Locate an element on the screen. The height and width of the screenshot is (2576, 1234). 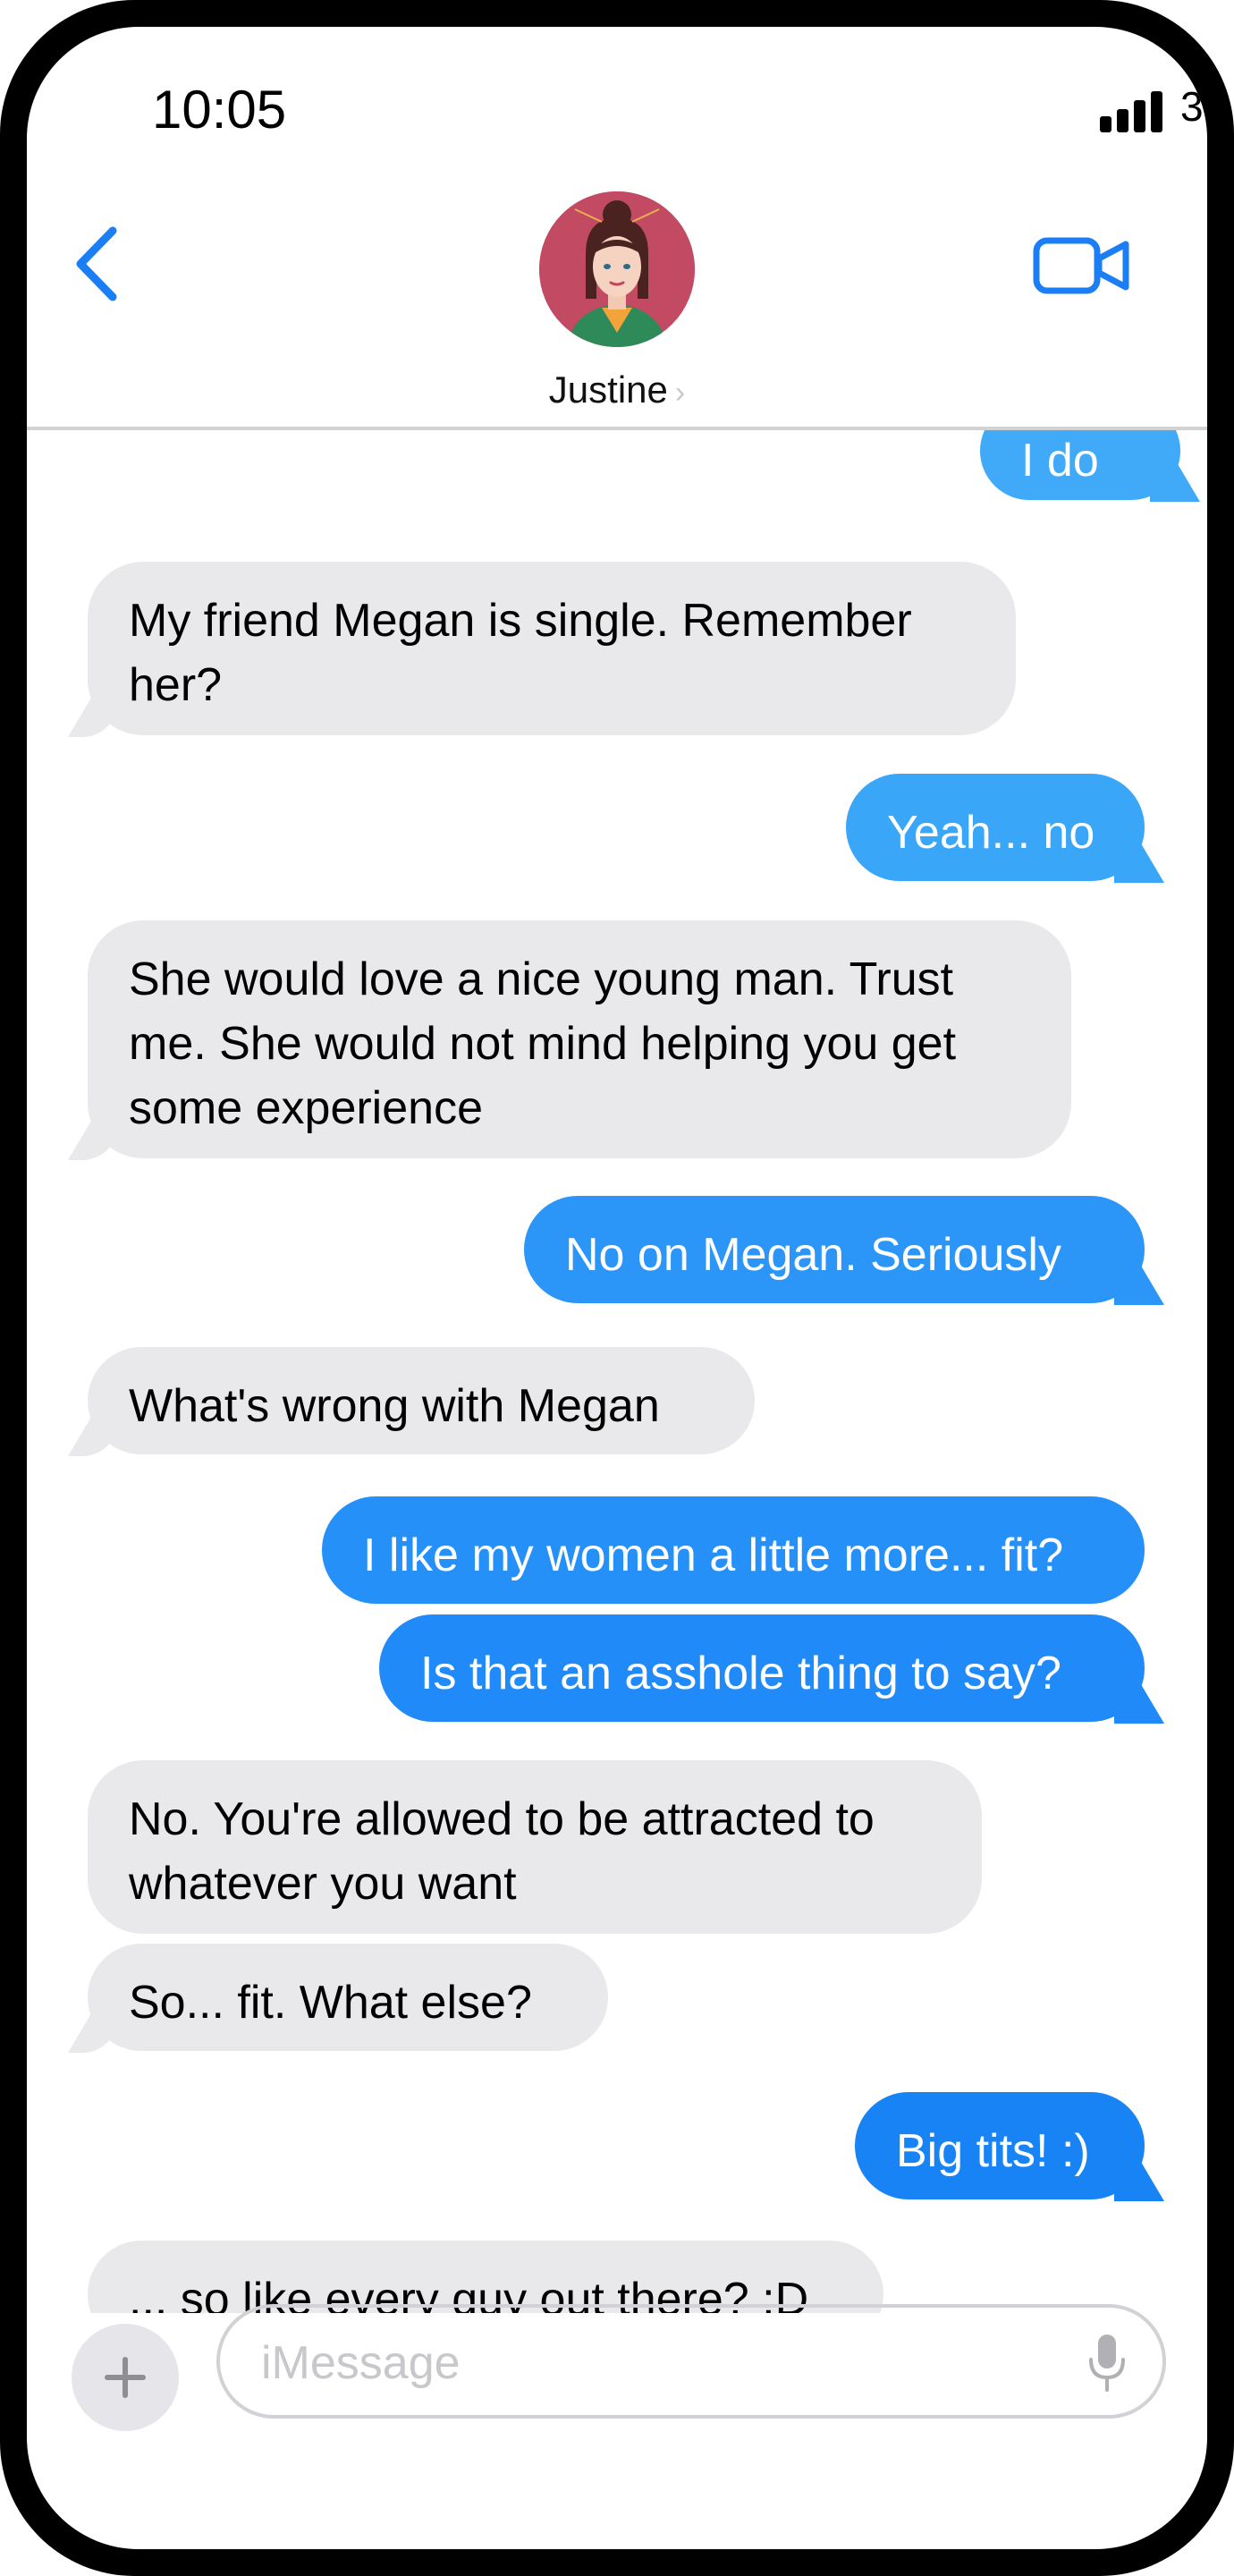
message-bubble-outgoing: I do is located at coordinates (1090, 466).